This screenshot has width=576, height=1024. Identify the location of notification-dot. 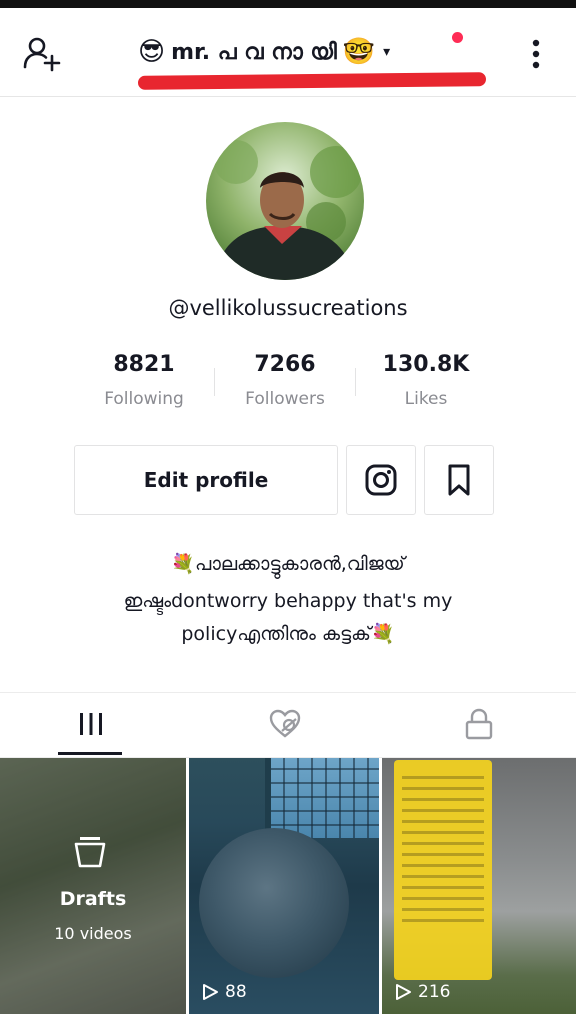
(457, 37).